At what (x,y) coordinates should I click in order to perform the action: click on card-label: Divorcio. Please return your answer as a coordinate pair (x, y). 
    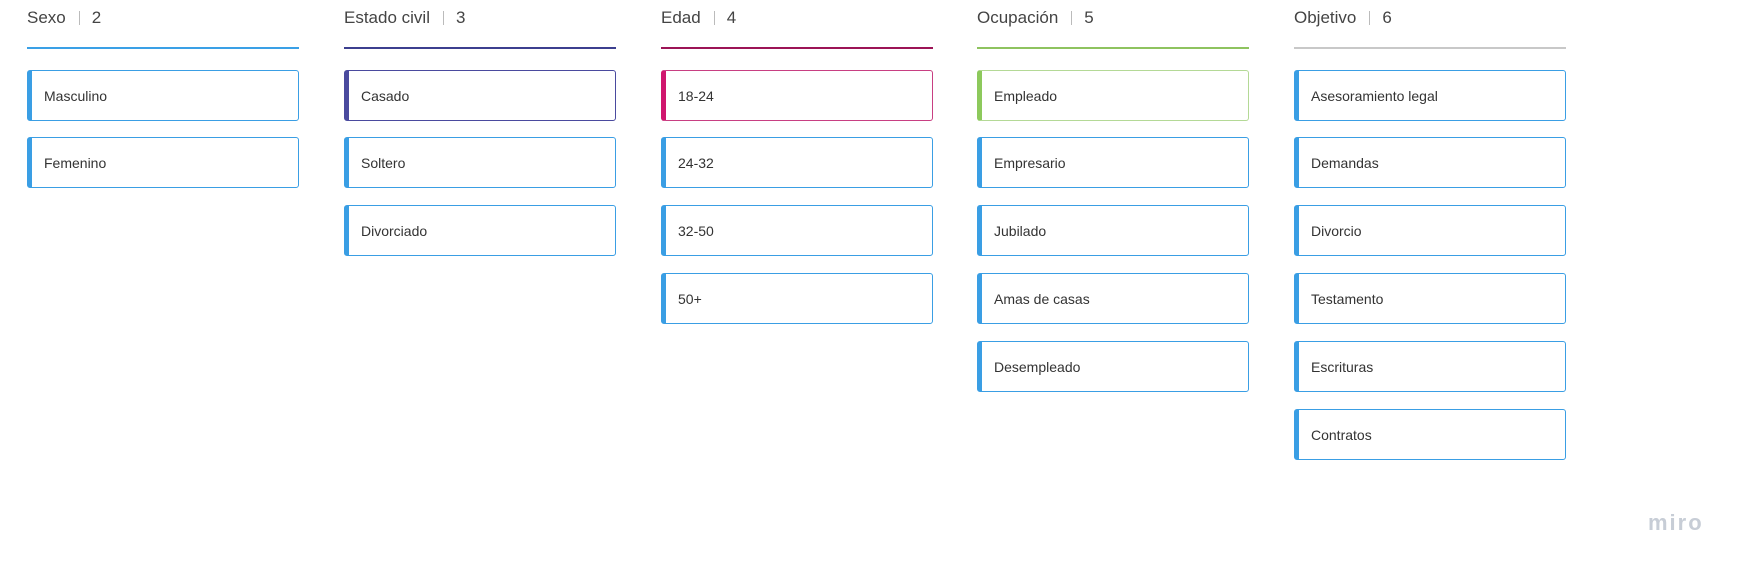
    Looking at the image, I should click on (1336, 230).